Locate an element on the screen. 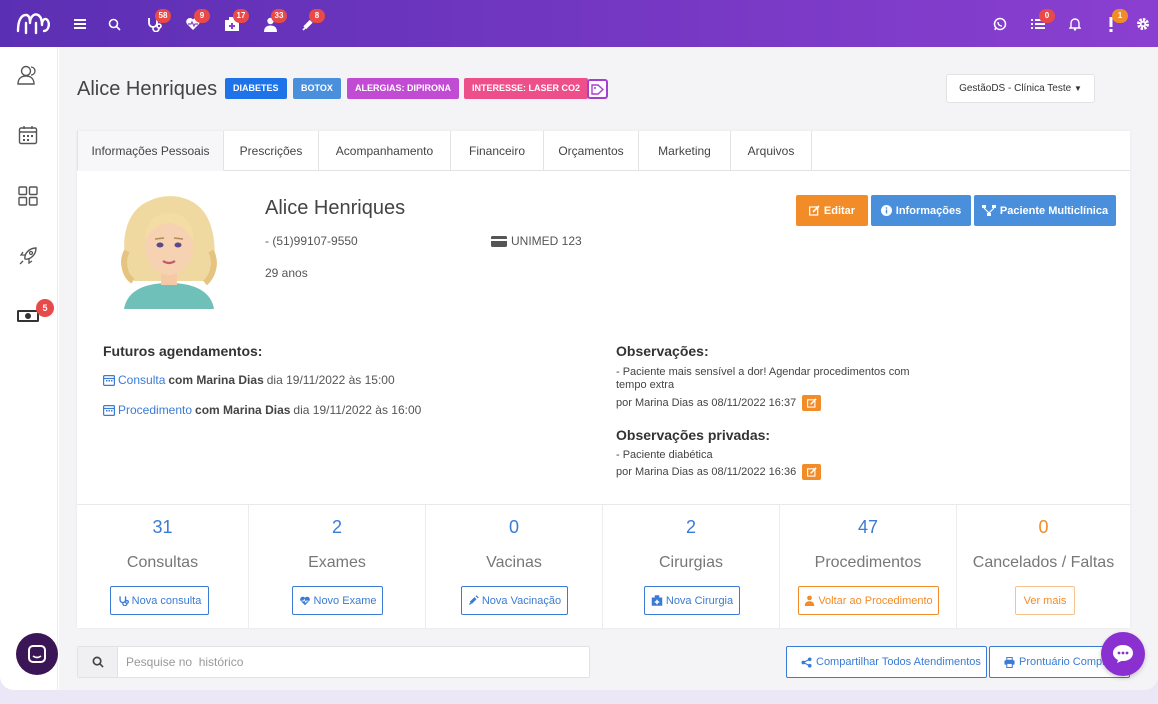 The height and width of the screenshot is (704, 1158). tab-follow-up: Acompanhamento is located at coordinates (385, 151).